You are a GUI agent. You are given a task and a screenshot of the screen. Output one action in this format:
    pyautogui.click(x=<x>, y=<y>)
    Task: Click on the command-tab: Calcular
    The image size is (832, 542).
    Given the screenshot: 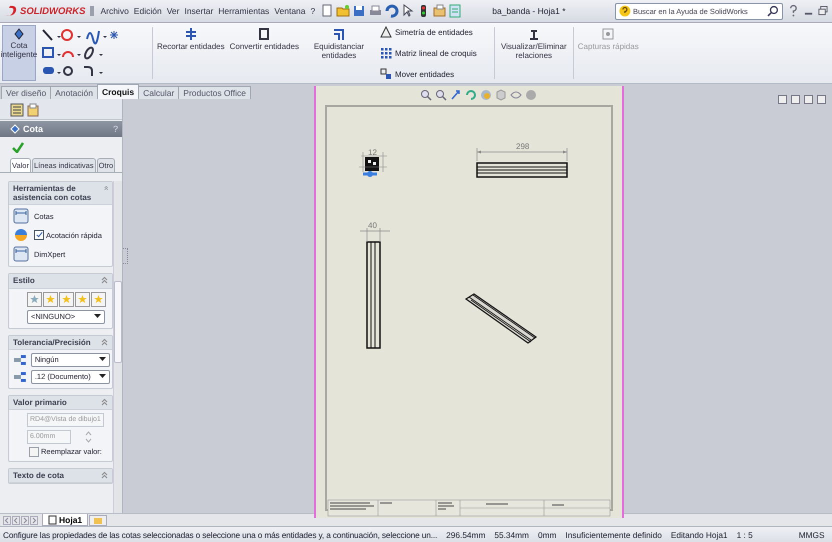 What is the action you would take?
    pyautogui.click(x=159, y=92)
    